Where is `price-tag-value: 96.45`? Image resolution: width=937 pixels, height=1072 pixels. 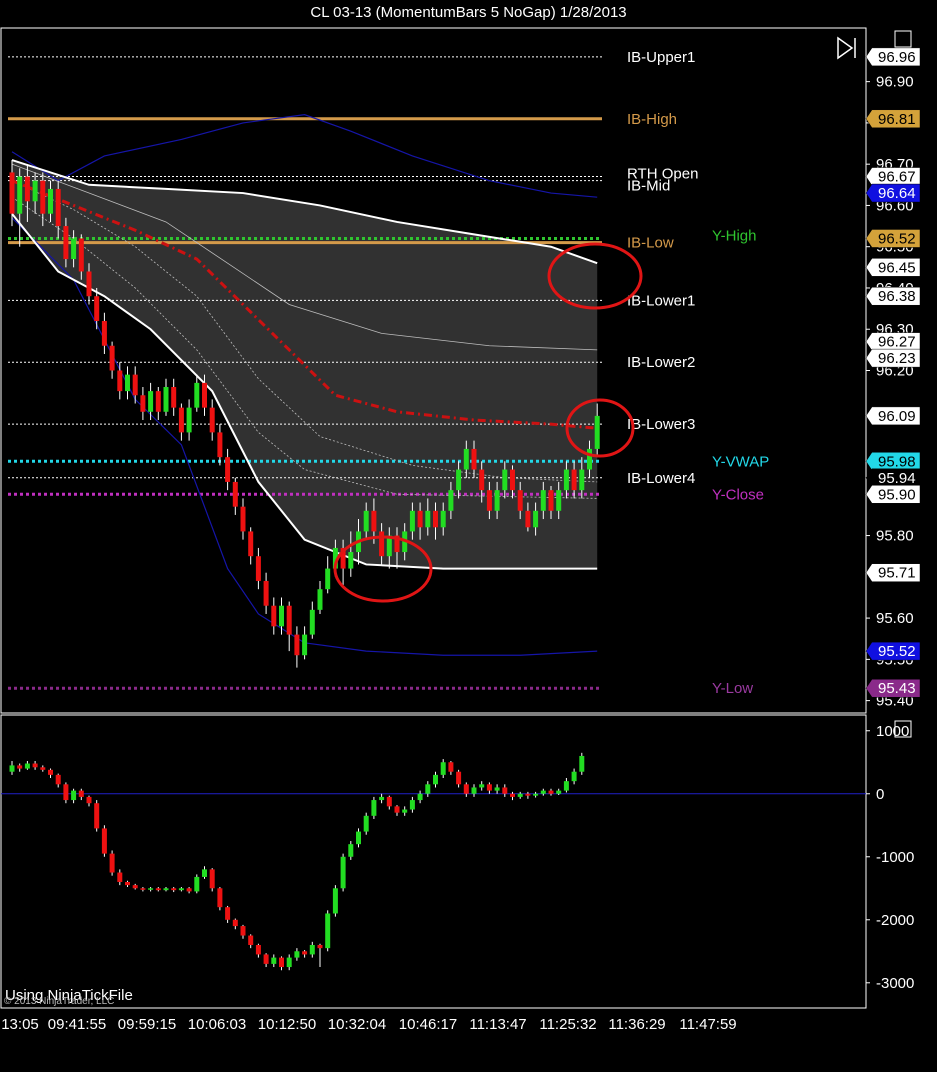 price-tag-value: 96.45 is located at coordinates (897, 267).